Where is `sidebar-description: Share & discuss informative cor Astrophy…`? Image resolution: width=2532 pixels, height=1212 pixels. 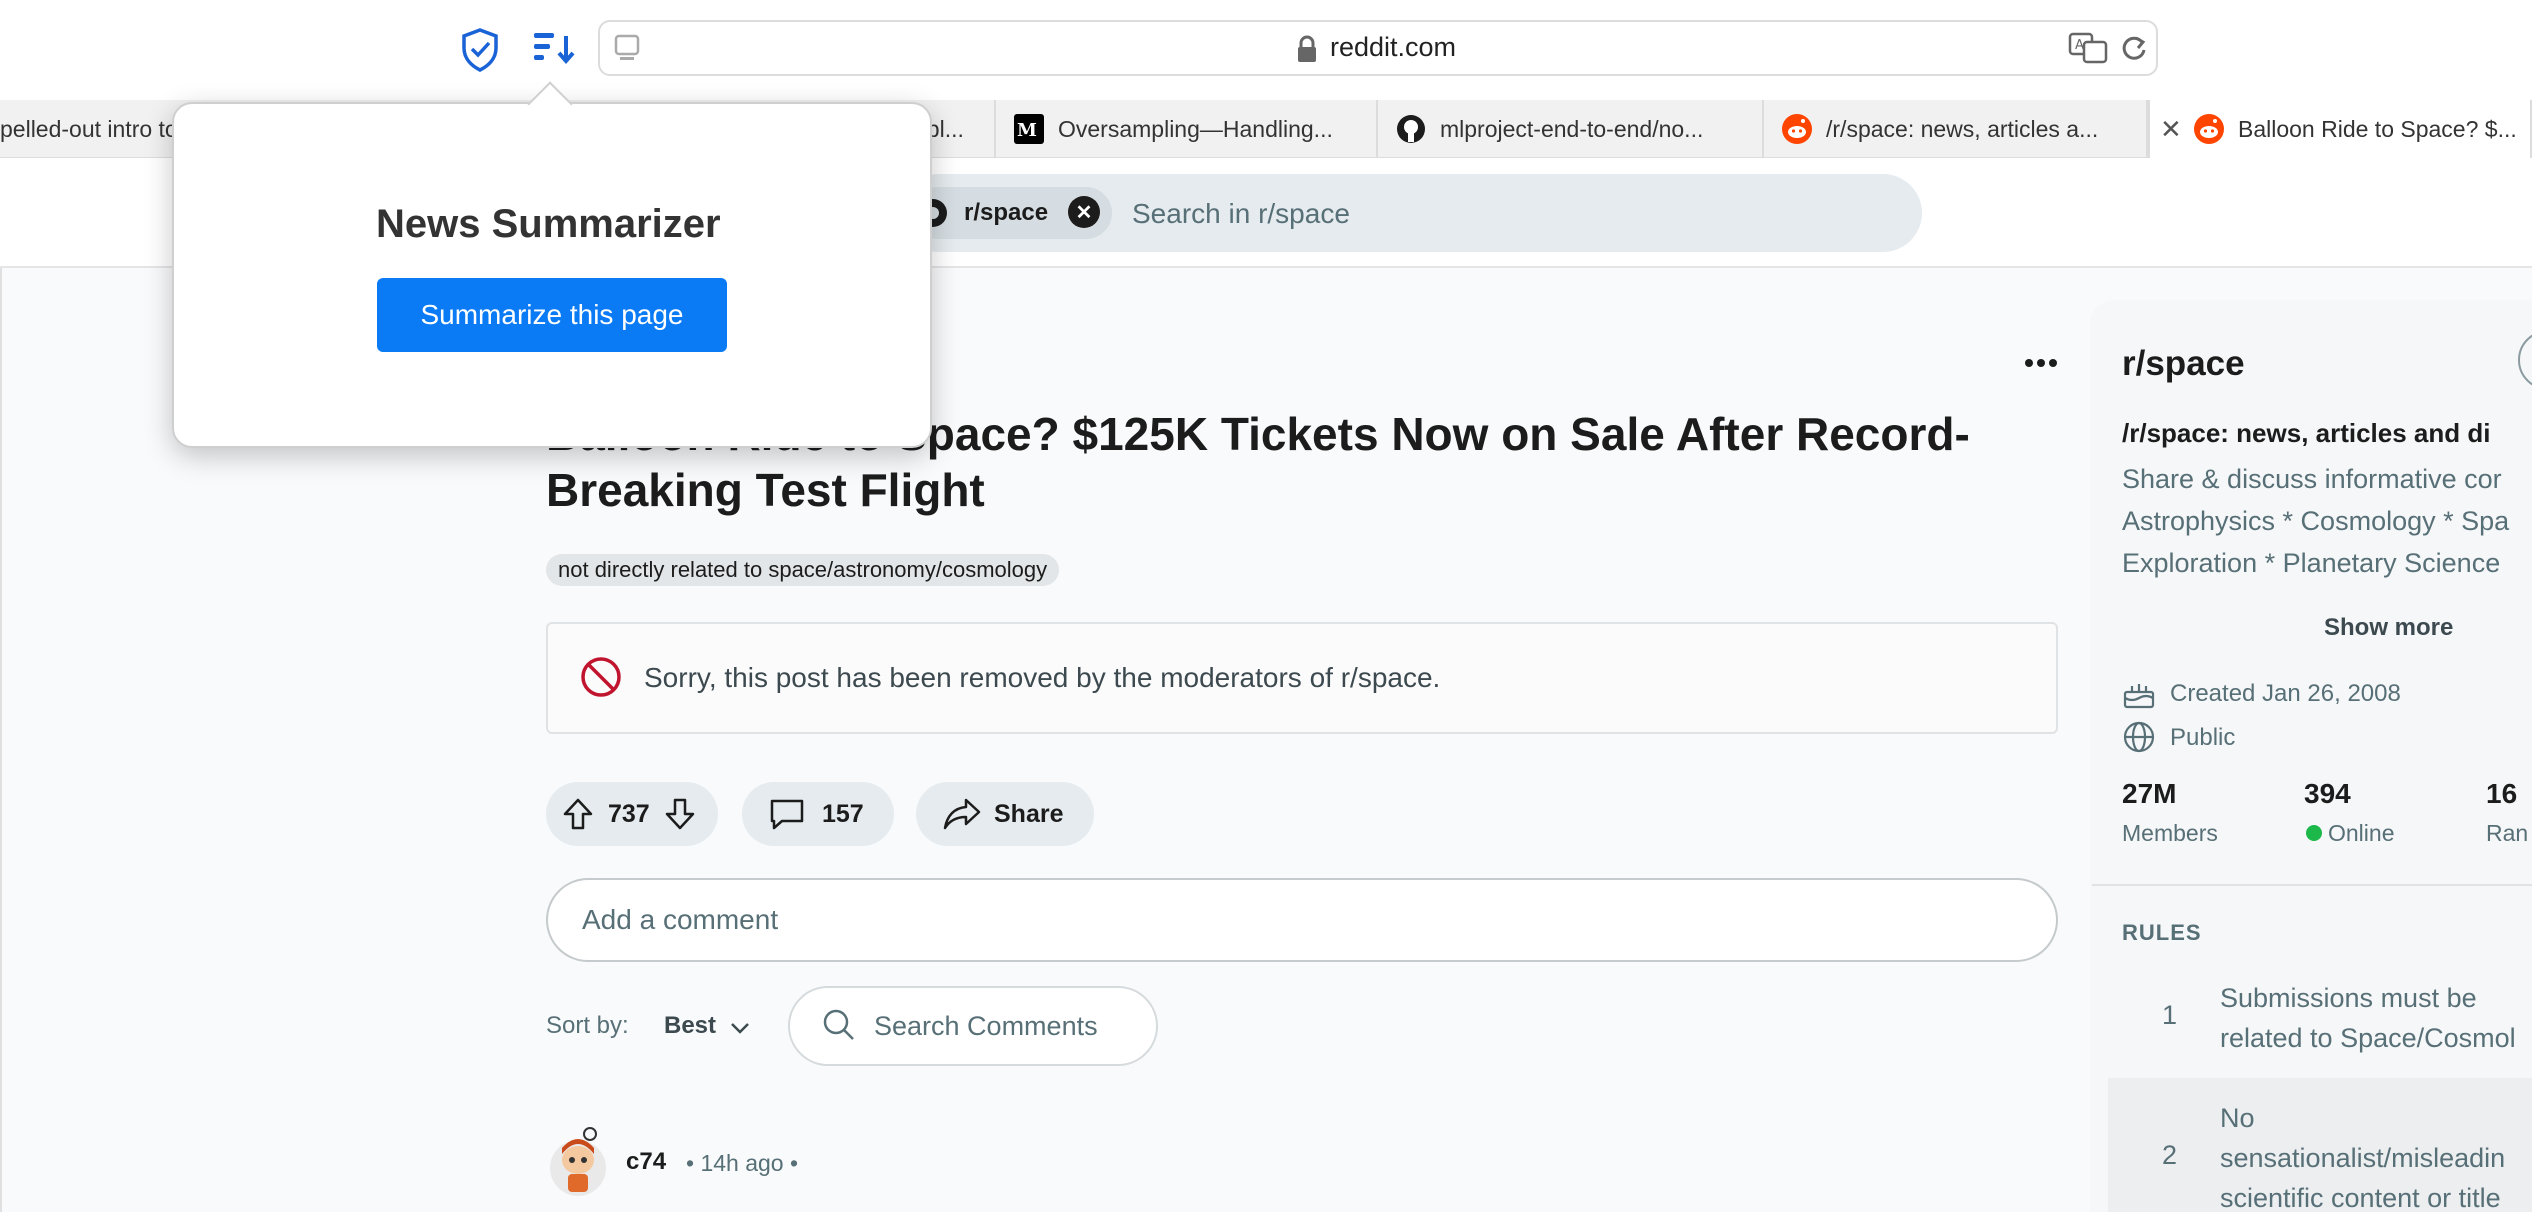 sidebar-description: Share & discuss informative cor Astrophy… is located at coordinates (2327, 521).